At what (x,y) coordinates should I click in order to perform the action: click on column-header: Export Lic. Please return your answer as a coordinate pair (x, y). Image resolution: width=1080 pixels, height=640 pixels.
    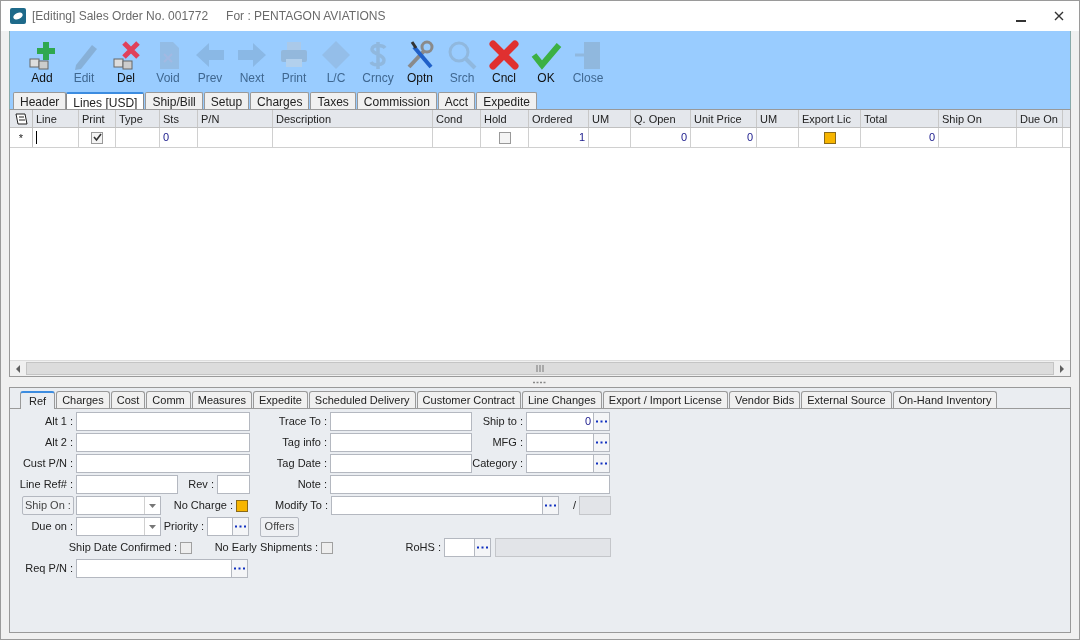
    Looking at the image, I should click on (830, 118).